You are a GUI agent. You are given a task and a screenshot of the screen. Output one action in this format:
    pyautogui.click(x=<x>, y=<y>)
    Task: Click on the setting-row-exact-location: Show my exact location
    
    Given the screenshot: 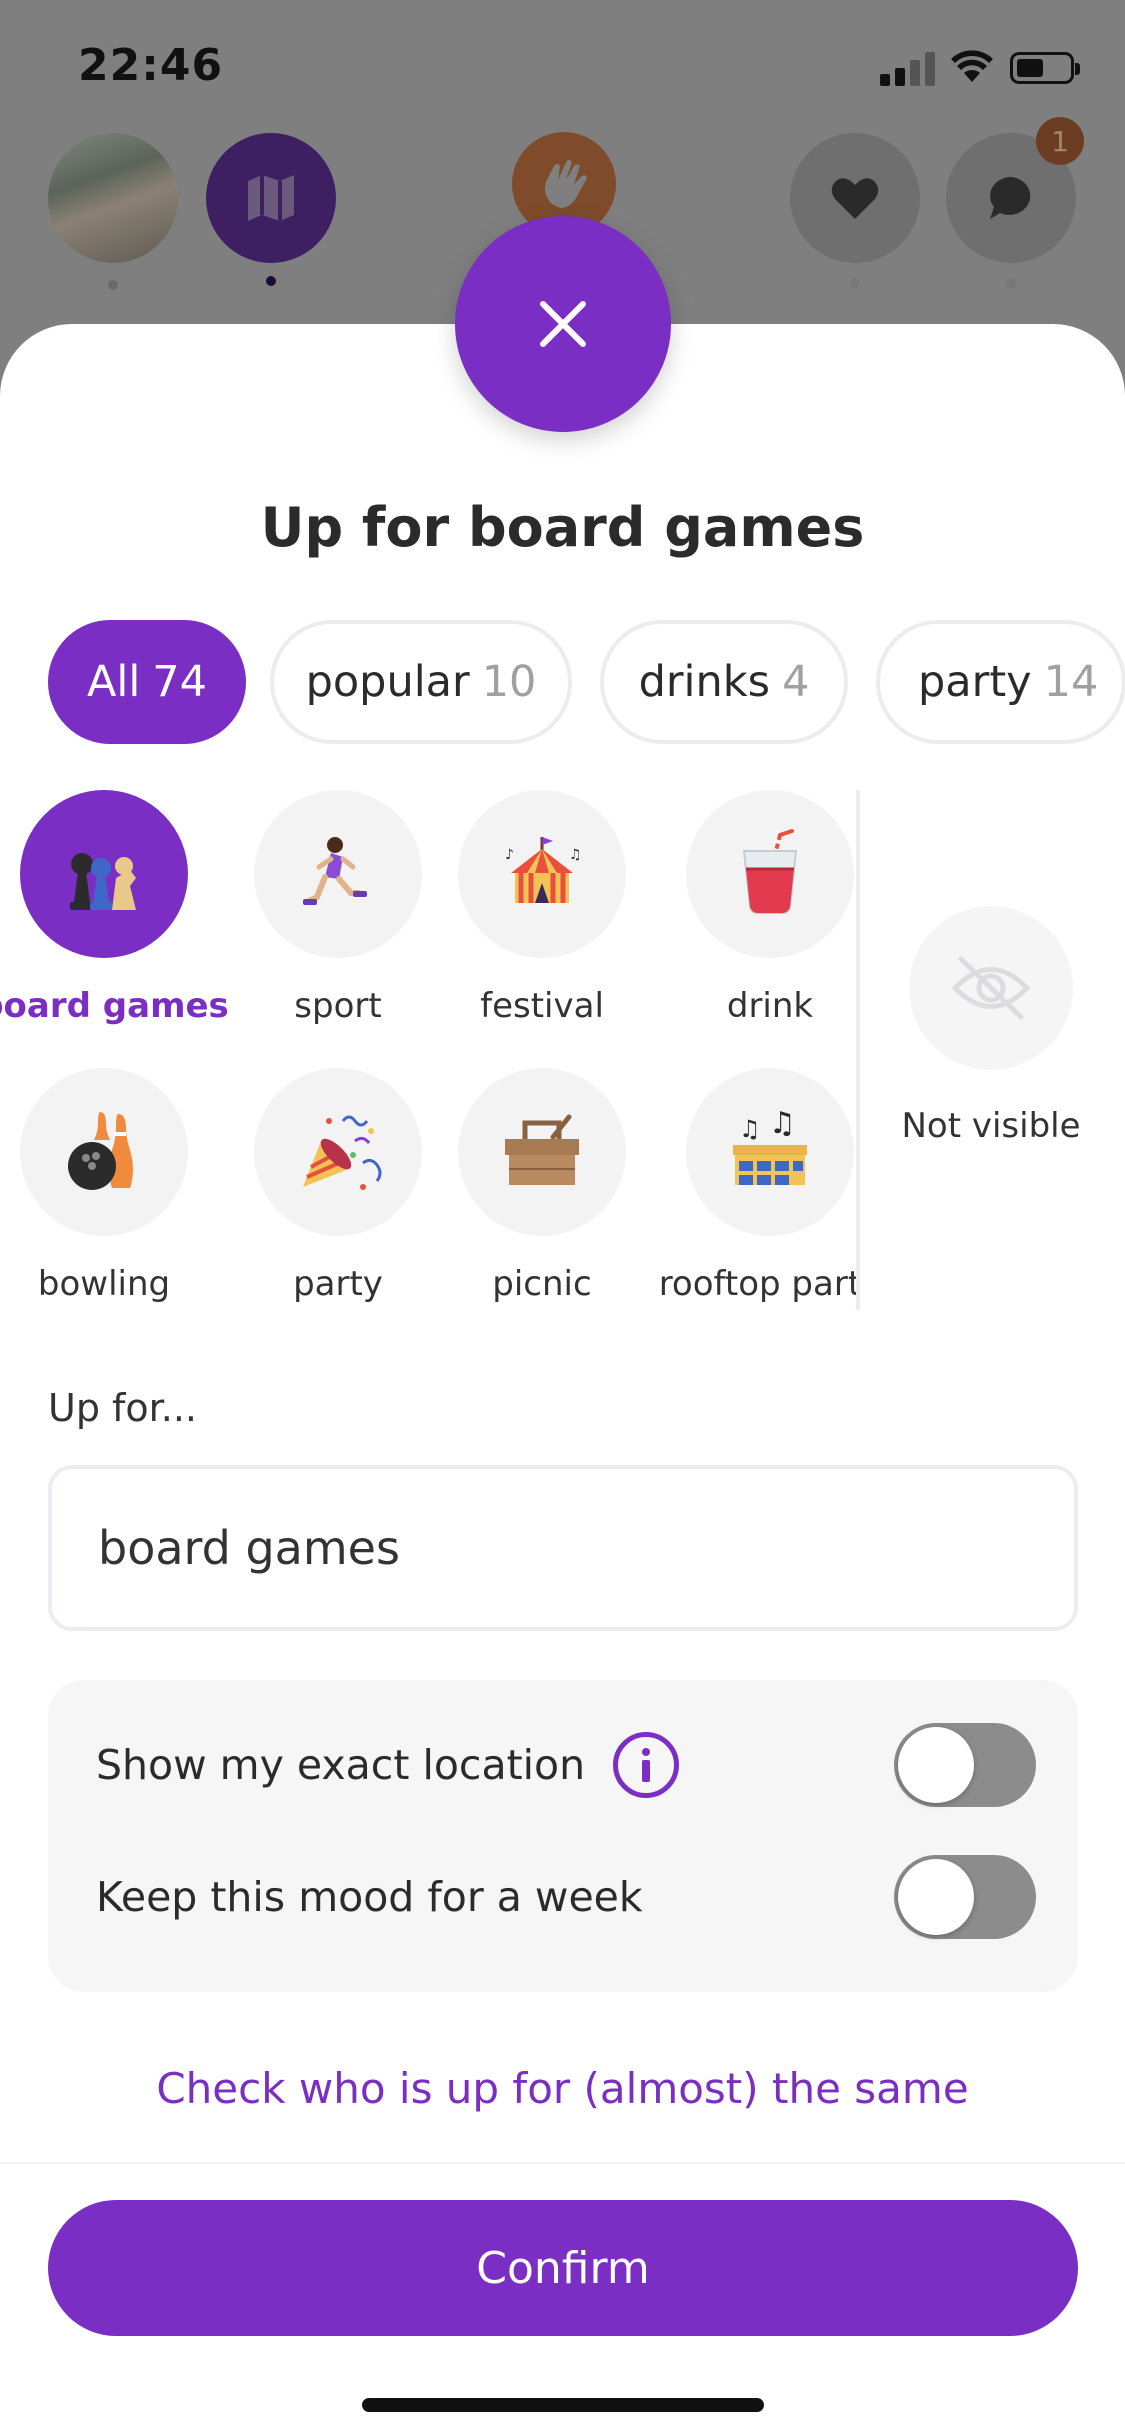 What is the action you would take?
    pyautogui.click(x=566, y=1765)
    